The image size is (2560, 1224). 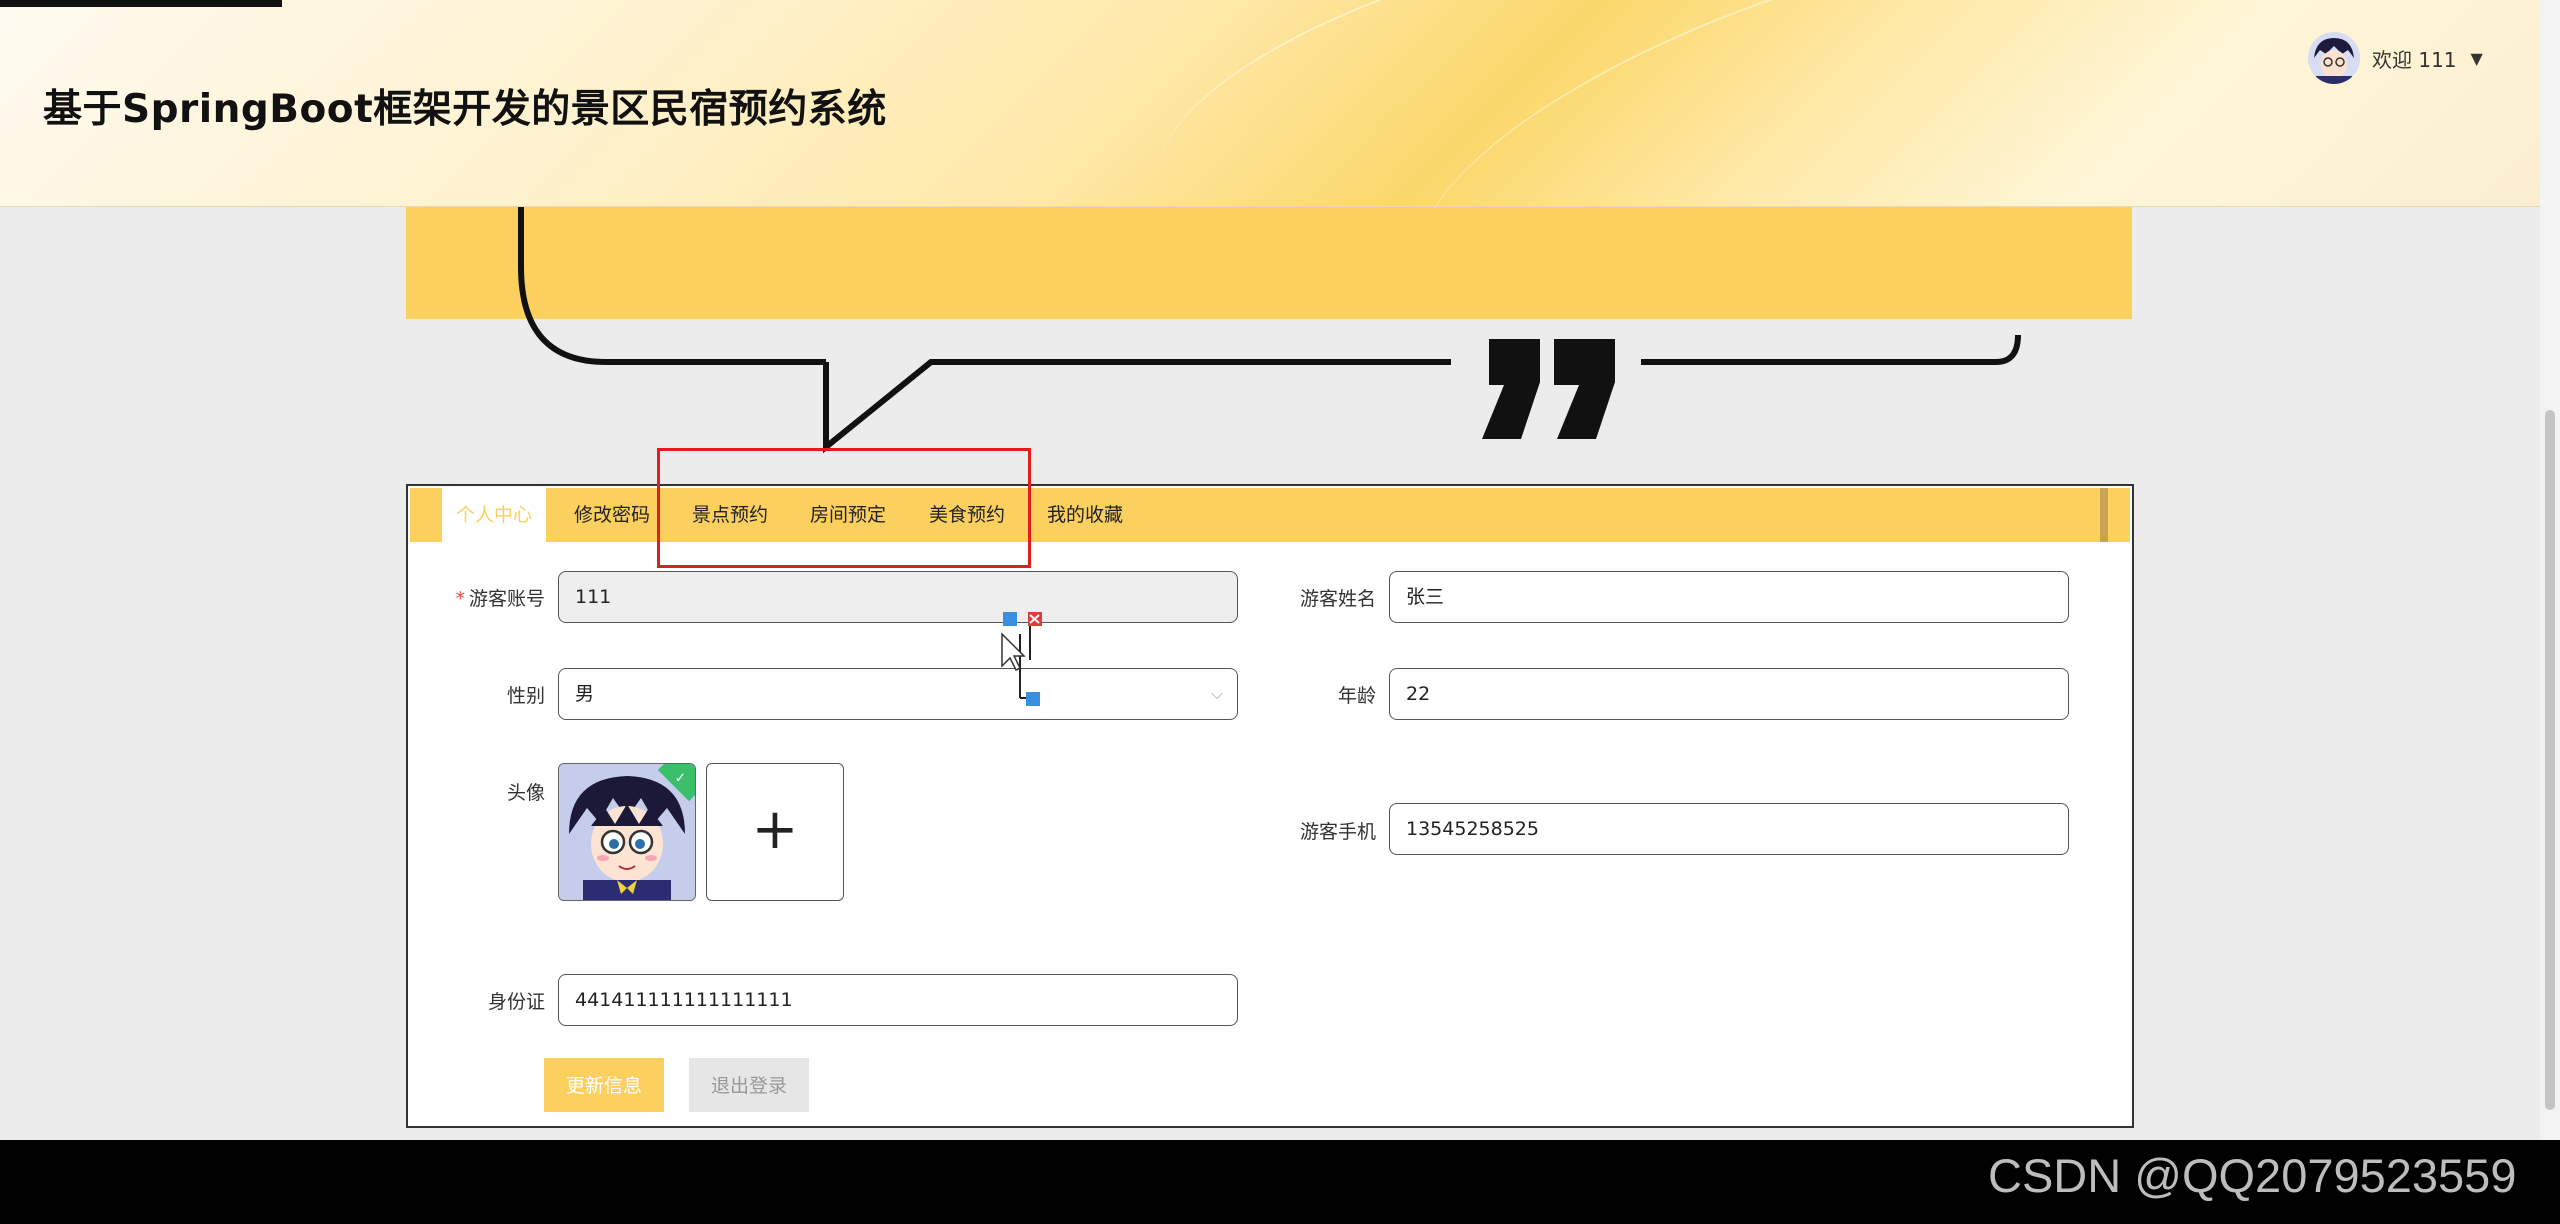 What do you see at coordinates (775, 832) in the screenshot?
I see `upload-button: +` at bounding box center [775, 832].